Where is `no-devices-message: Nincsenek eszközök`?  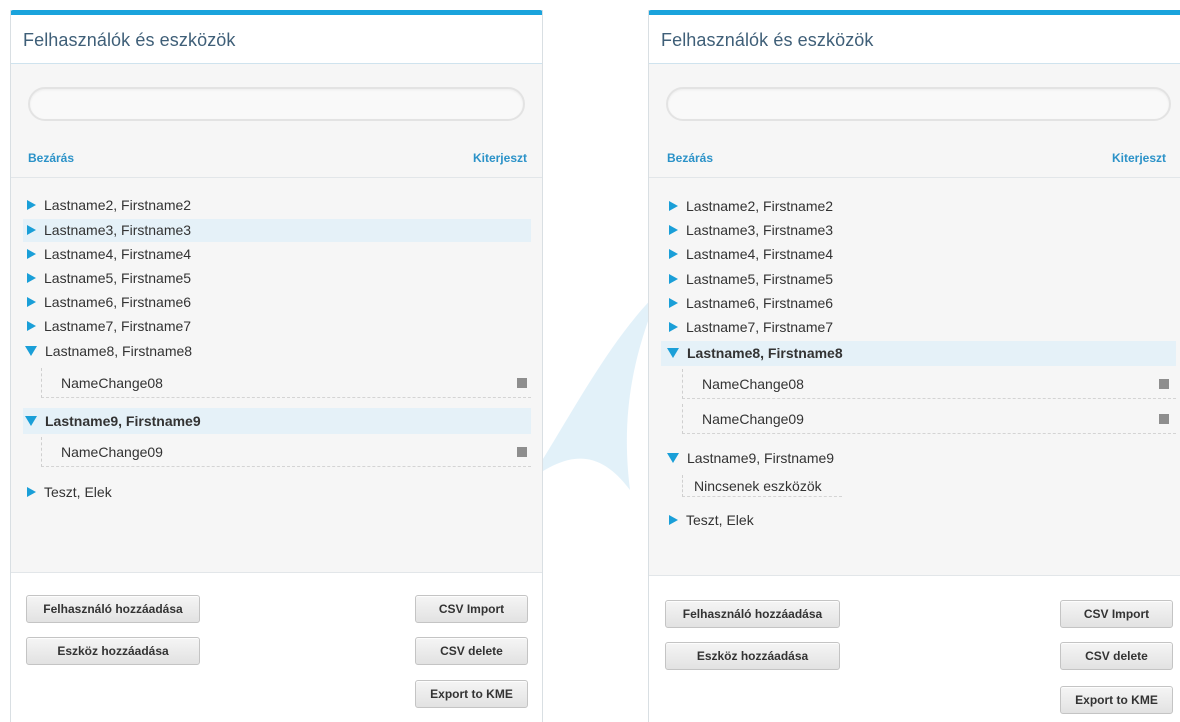 no-devices-message: Nincsenek eszközök is located at coordinates (762, 486).